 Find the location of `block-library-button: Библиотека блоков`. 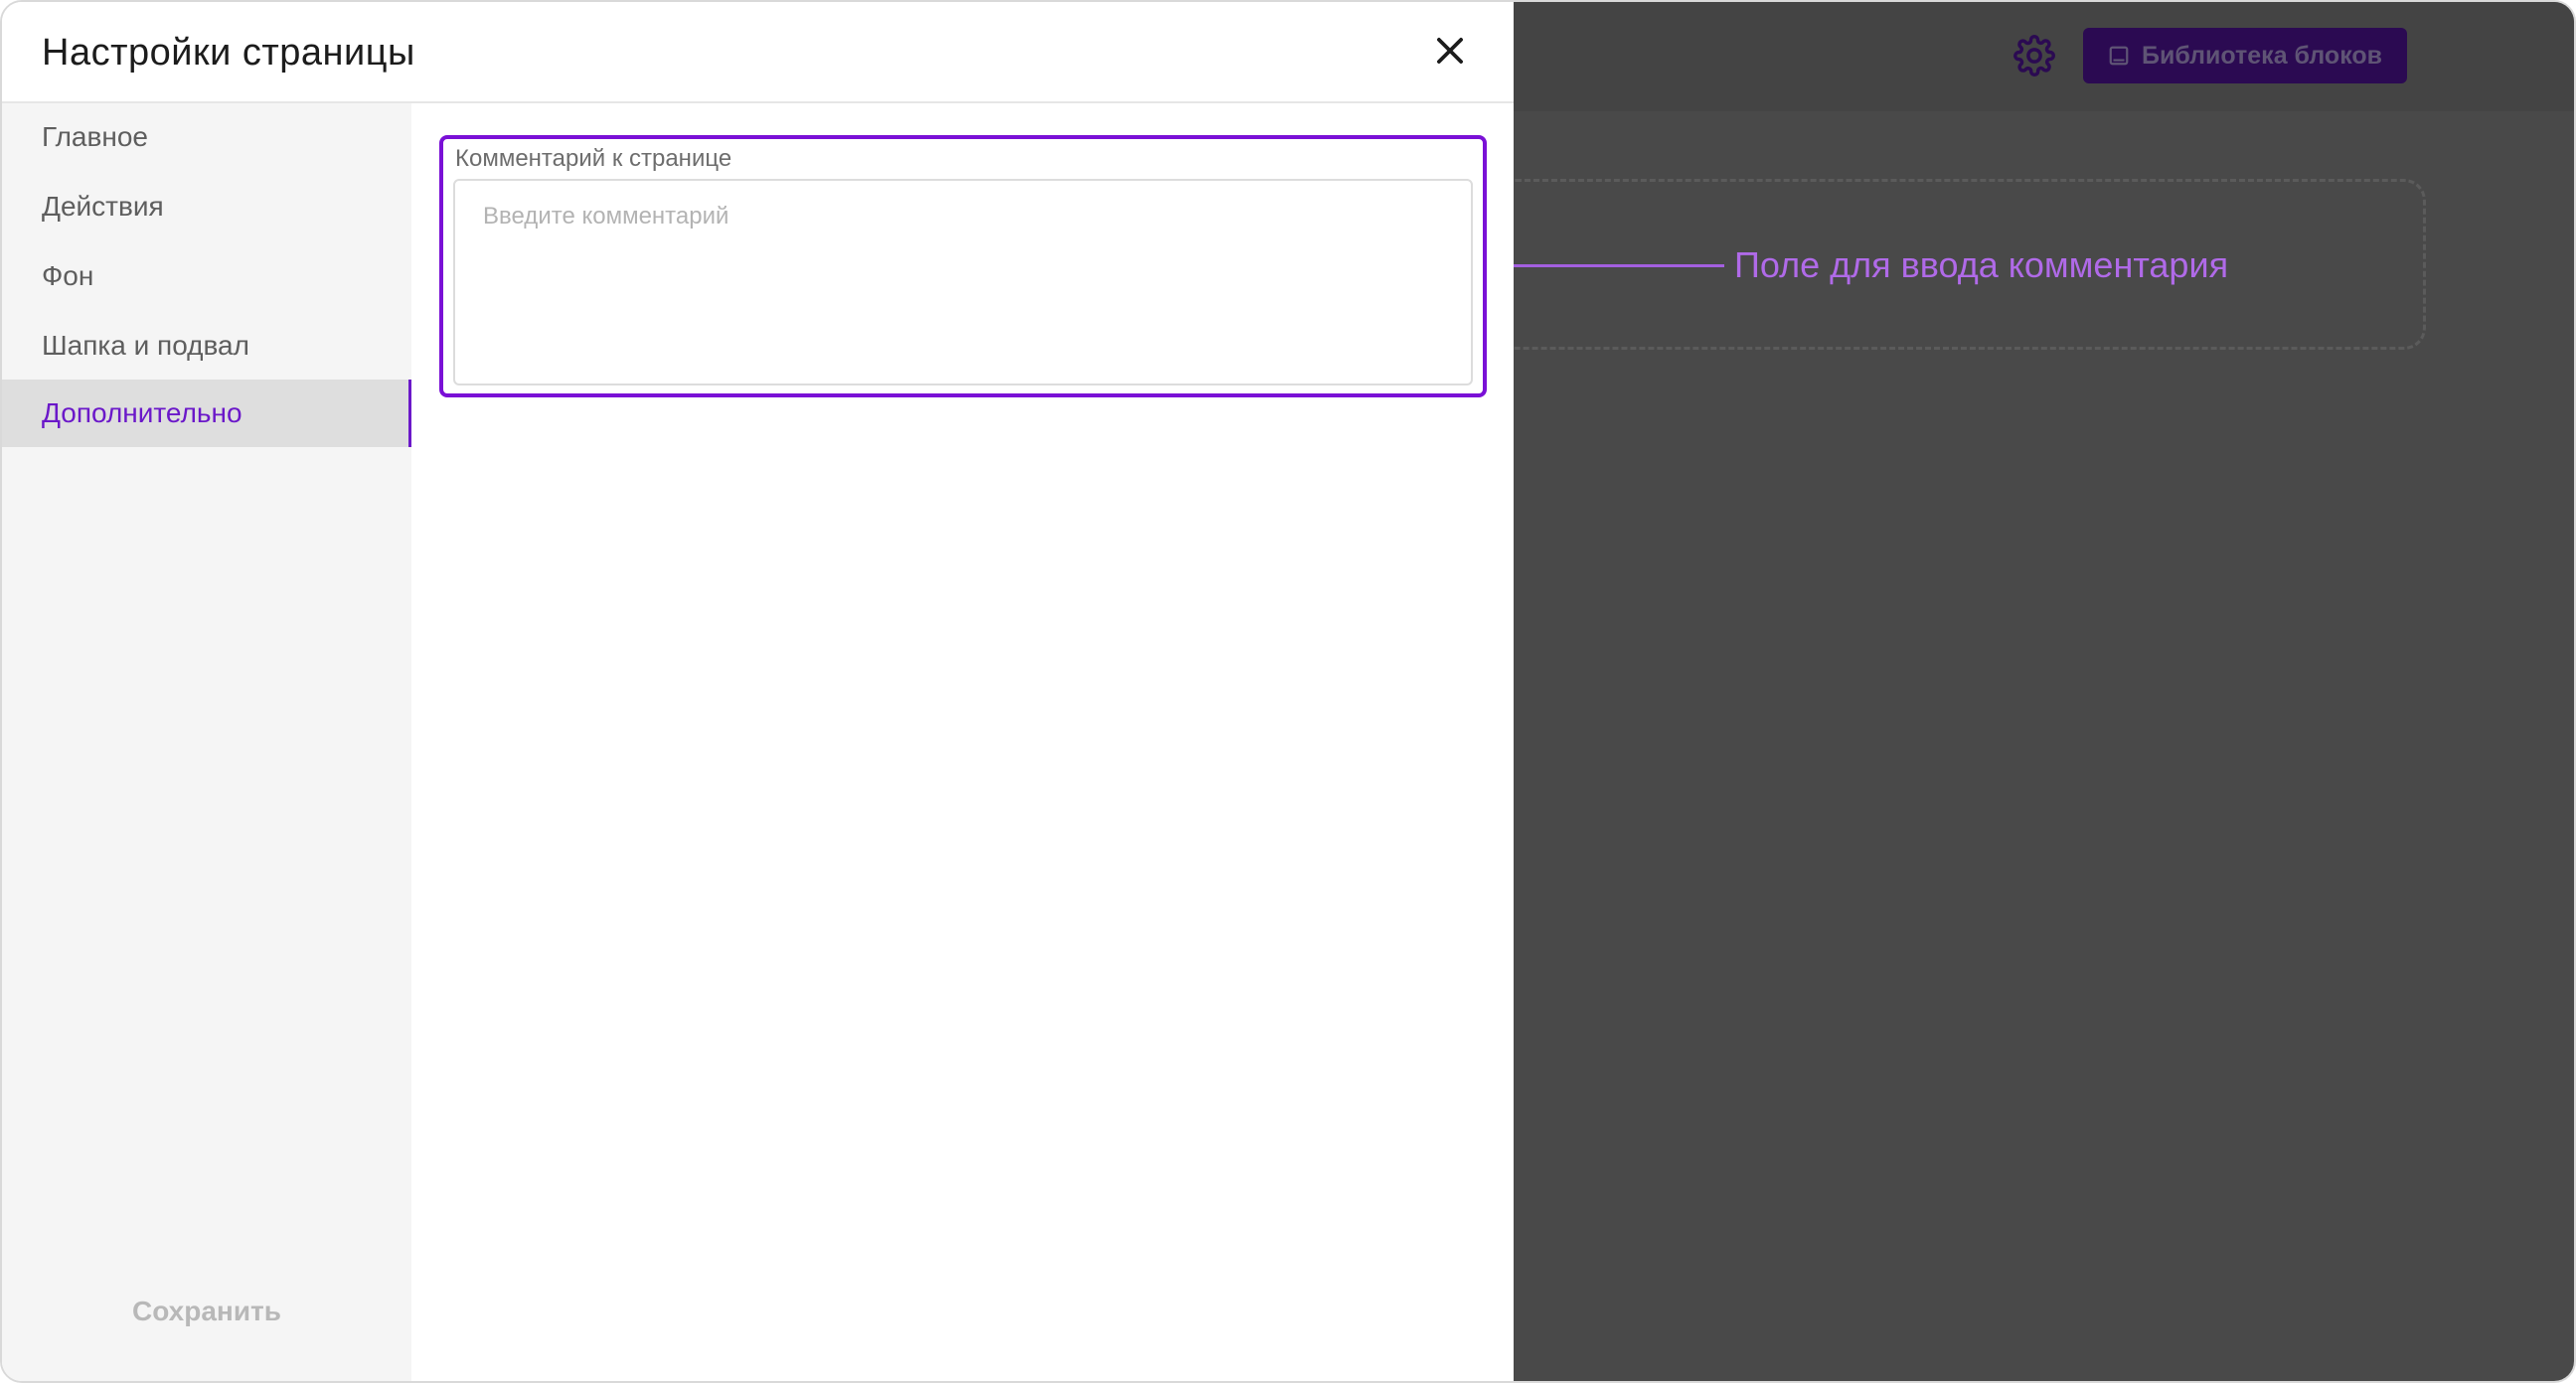

block-library-button: Библиотека блоков is located at coordinates (2245, 55).